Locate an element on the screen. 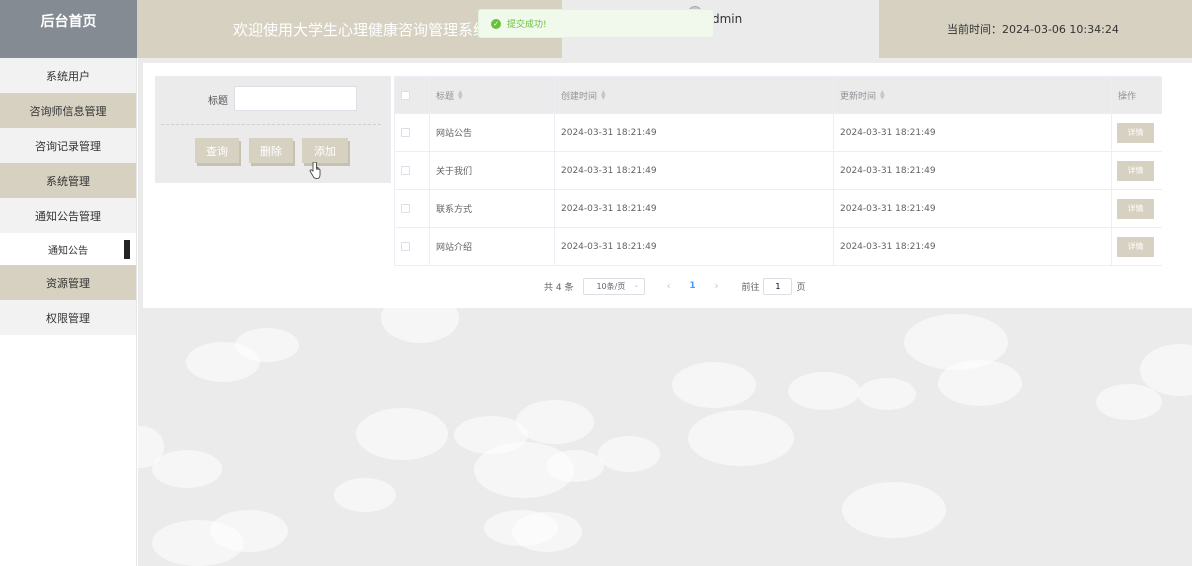  cell-title: 关于我们 is located at coordinates (454, 172).